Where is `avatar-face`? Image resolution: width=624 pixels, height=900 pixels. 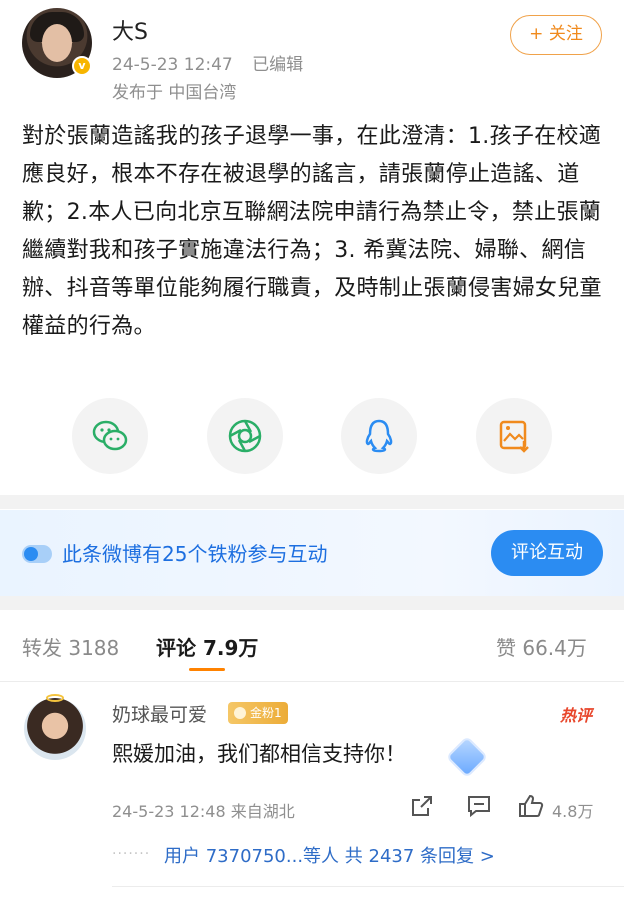
avatar-face is located at coordinates (57, 43).